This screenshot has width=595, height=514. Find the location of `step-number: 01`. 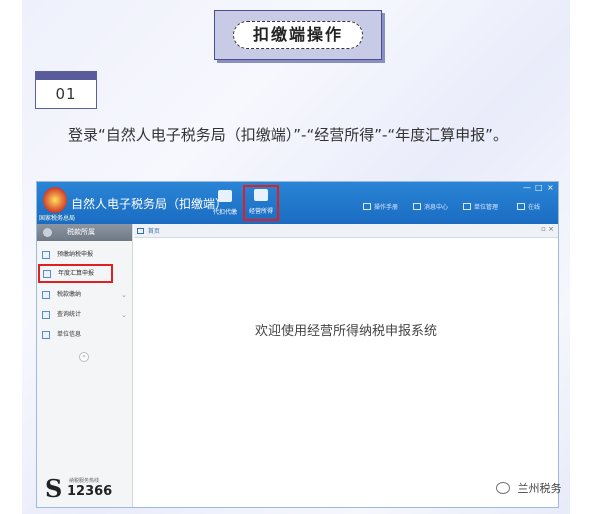

step-number: 01 is located at coordinates (66, 94).